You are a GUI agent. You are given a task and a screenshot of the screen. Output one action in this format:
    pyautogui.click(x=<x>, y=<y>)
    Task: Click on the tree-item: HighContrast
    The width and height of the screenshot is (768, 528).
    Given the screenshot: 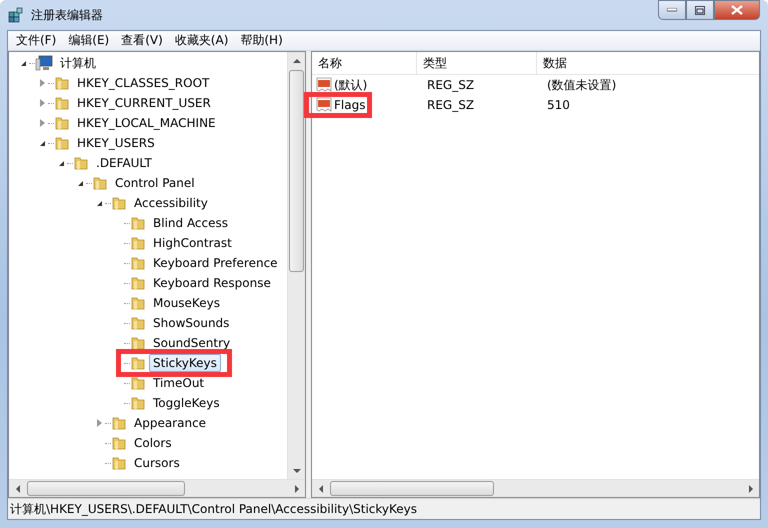 What is the action you would take?
    pyautogui.click(x=192, y=243)
    